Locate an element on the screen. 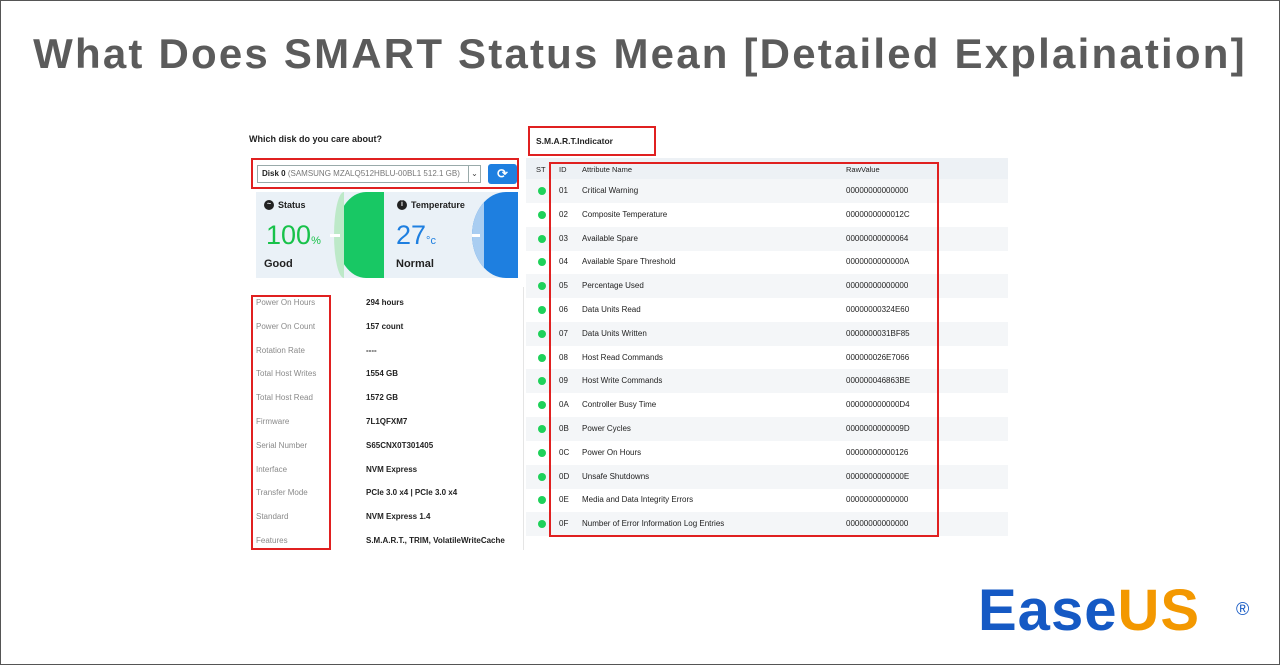 This screenshot has width=1280, height=665. disk-name: Disk 0 is located at coordinates (274, 173).